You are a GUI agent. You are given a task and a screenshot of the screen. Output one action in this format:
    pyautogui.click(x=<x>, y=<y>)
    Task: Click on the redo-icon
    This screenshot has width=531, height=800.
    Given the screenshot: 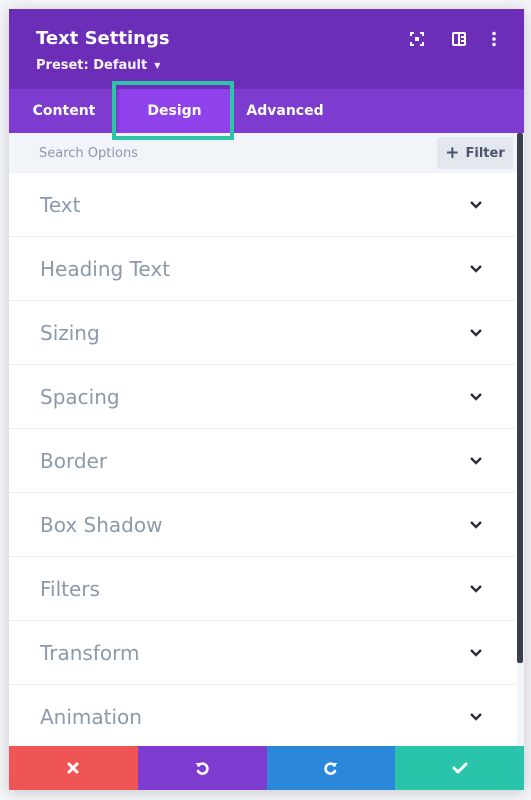 What is the action you would take?
    pyautogui.click(x=331, y=768)
    